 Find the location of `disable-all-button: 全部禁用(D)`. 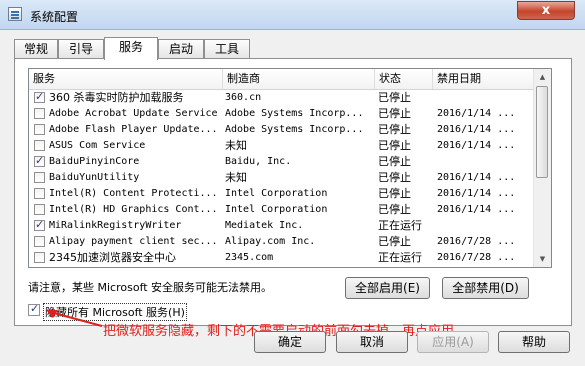

disable-all-button: 全部禁用(D) is located at coordinates (485, 288).